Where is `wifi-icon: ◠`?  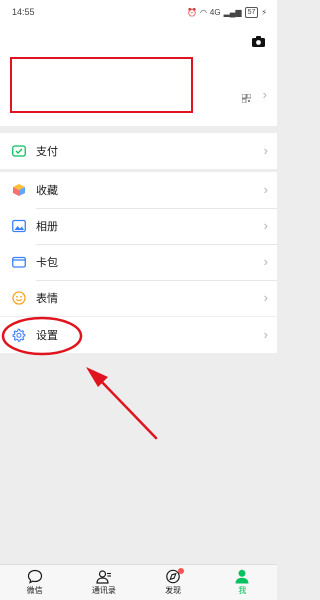
wifi-icon: ◠ is located at coordinates (203, 12).